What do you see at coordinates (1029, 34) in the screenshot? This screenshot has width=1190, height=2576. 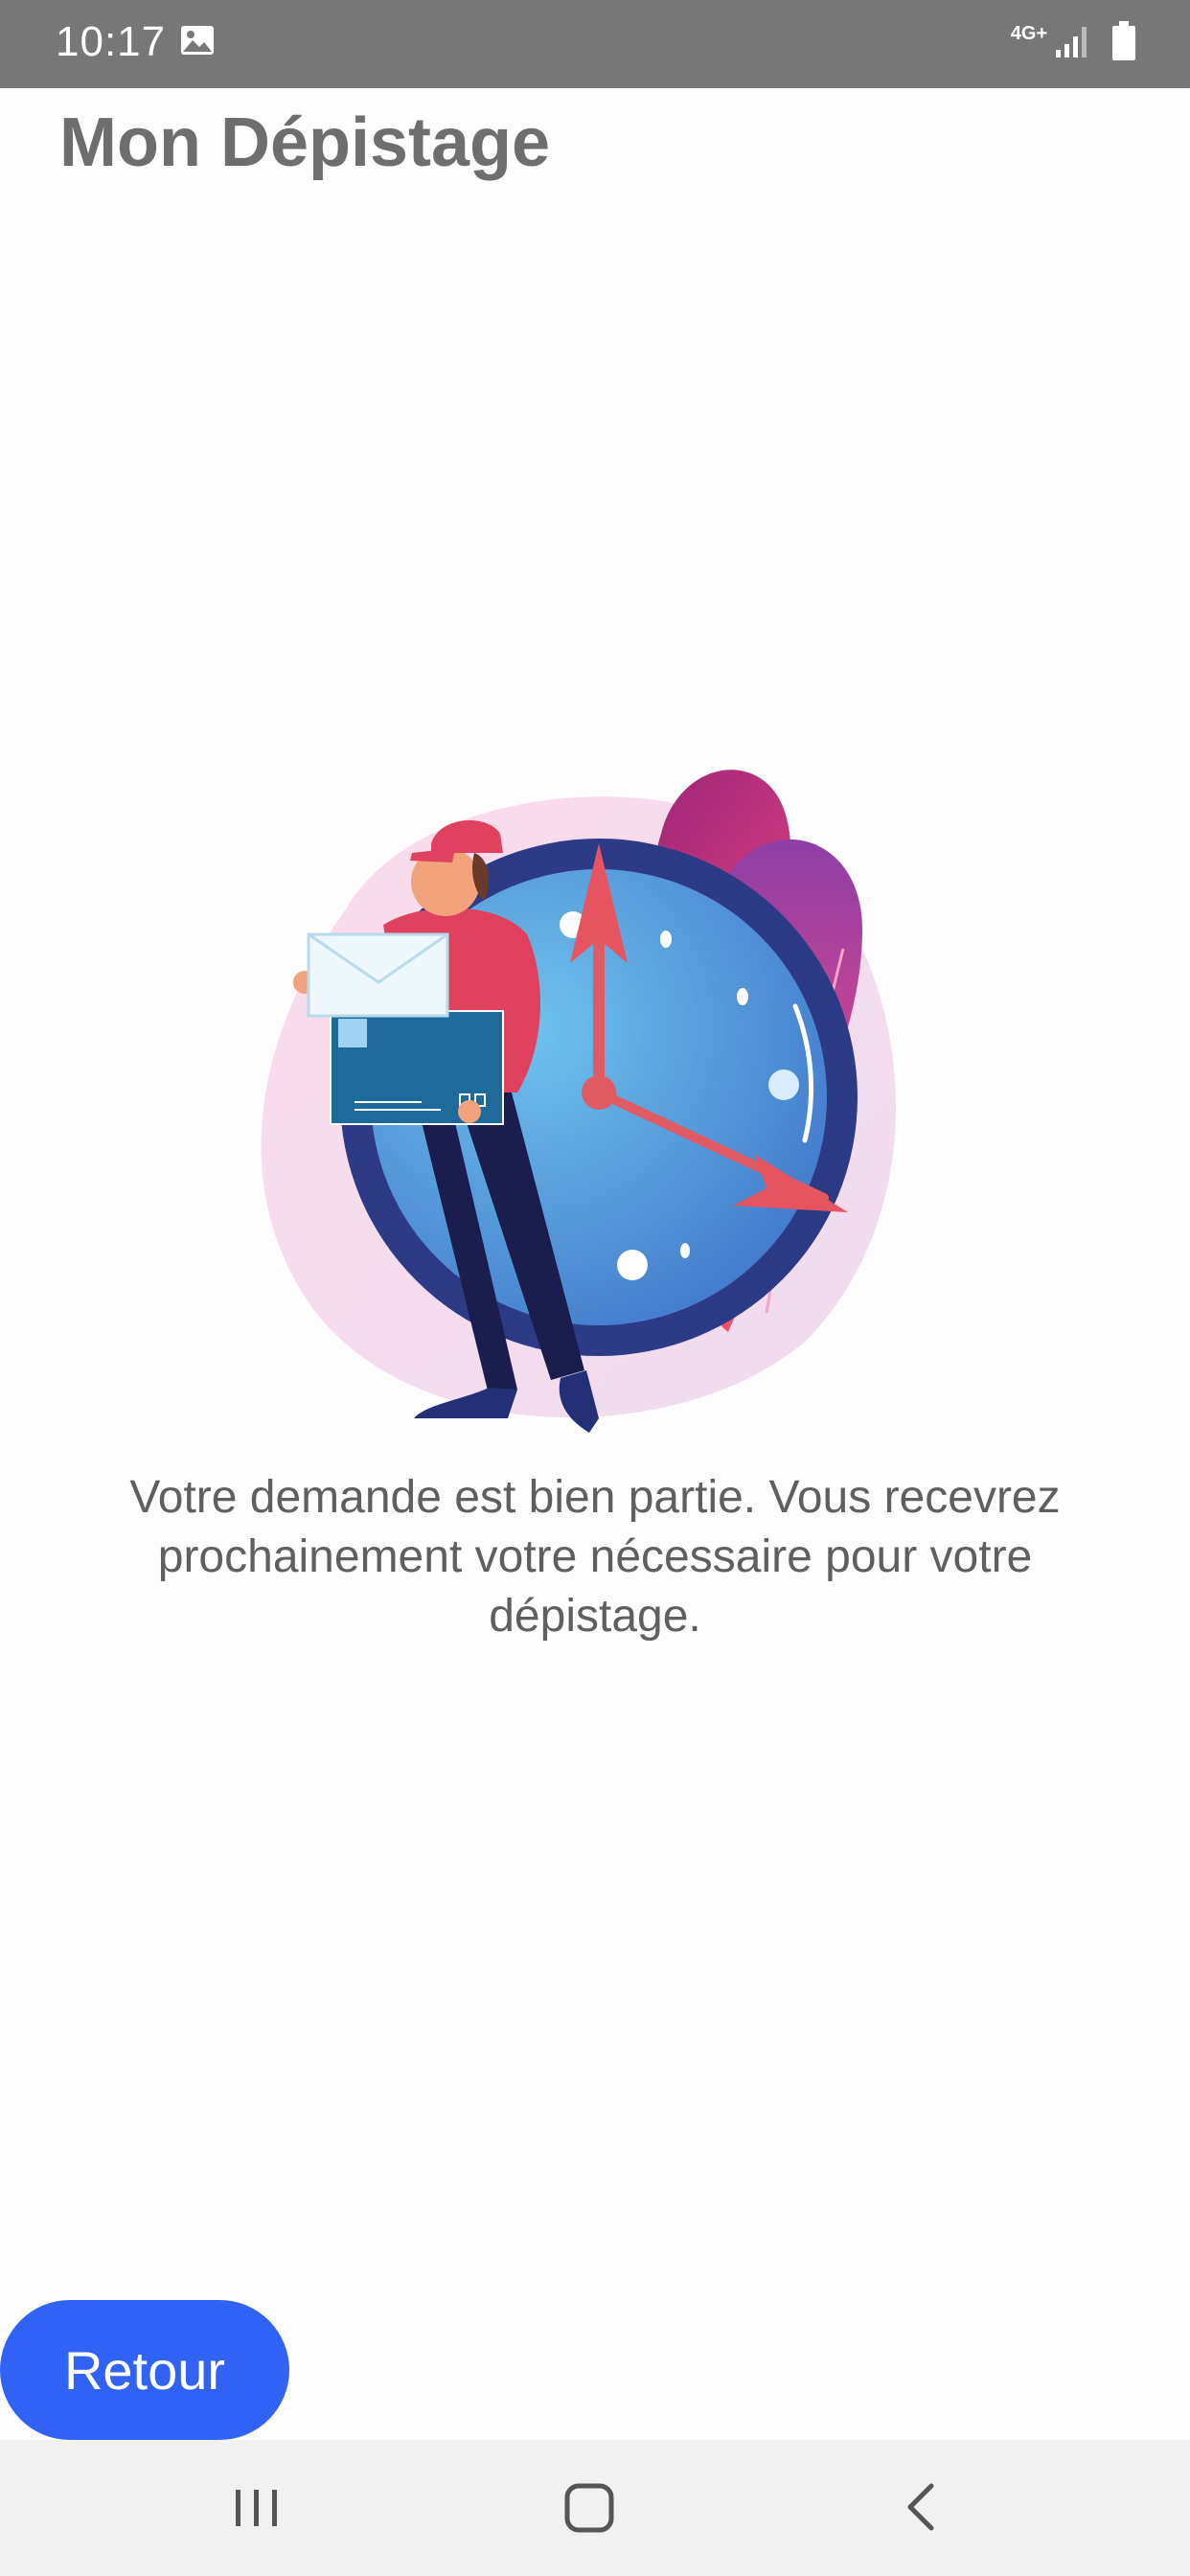 I see `network-label: 4G+` at bounding box center [1029, 34].